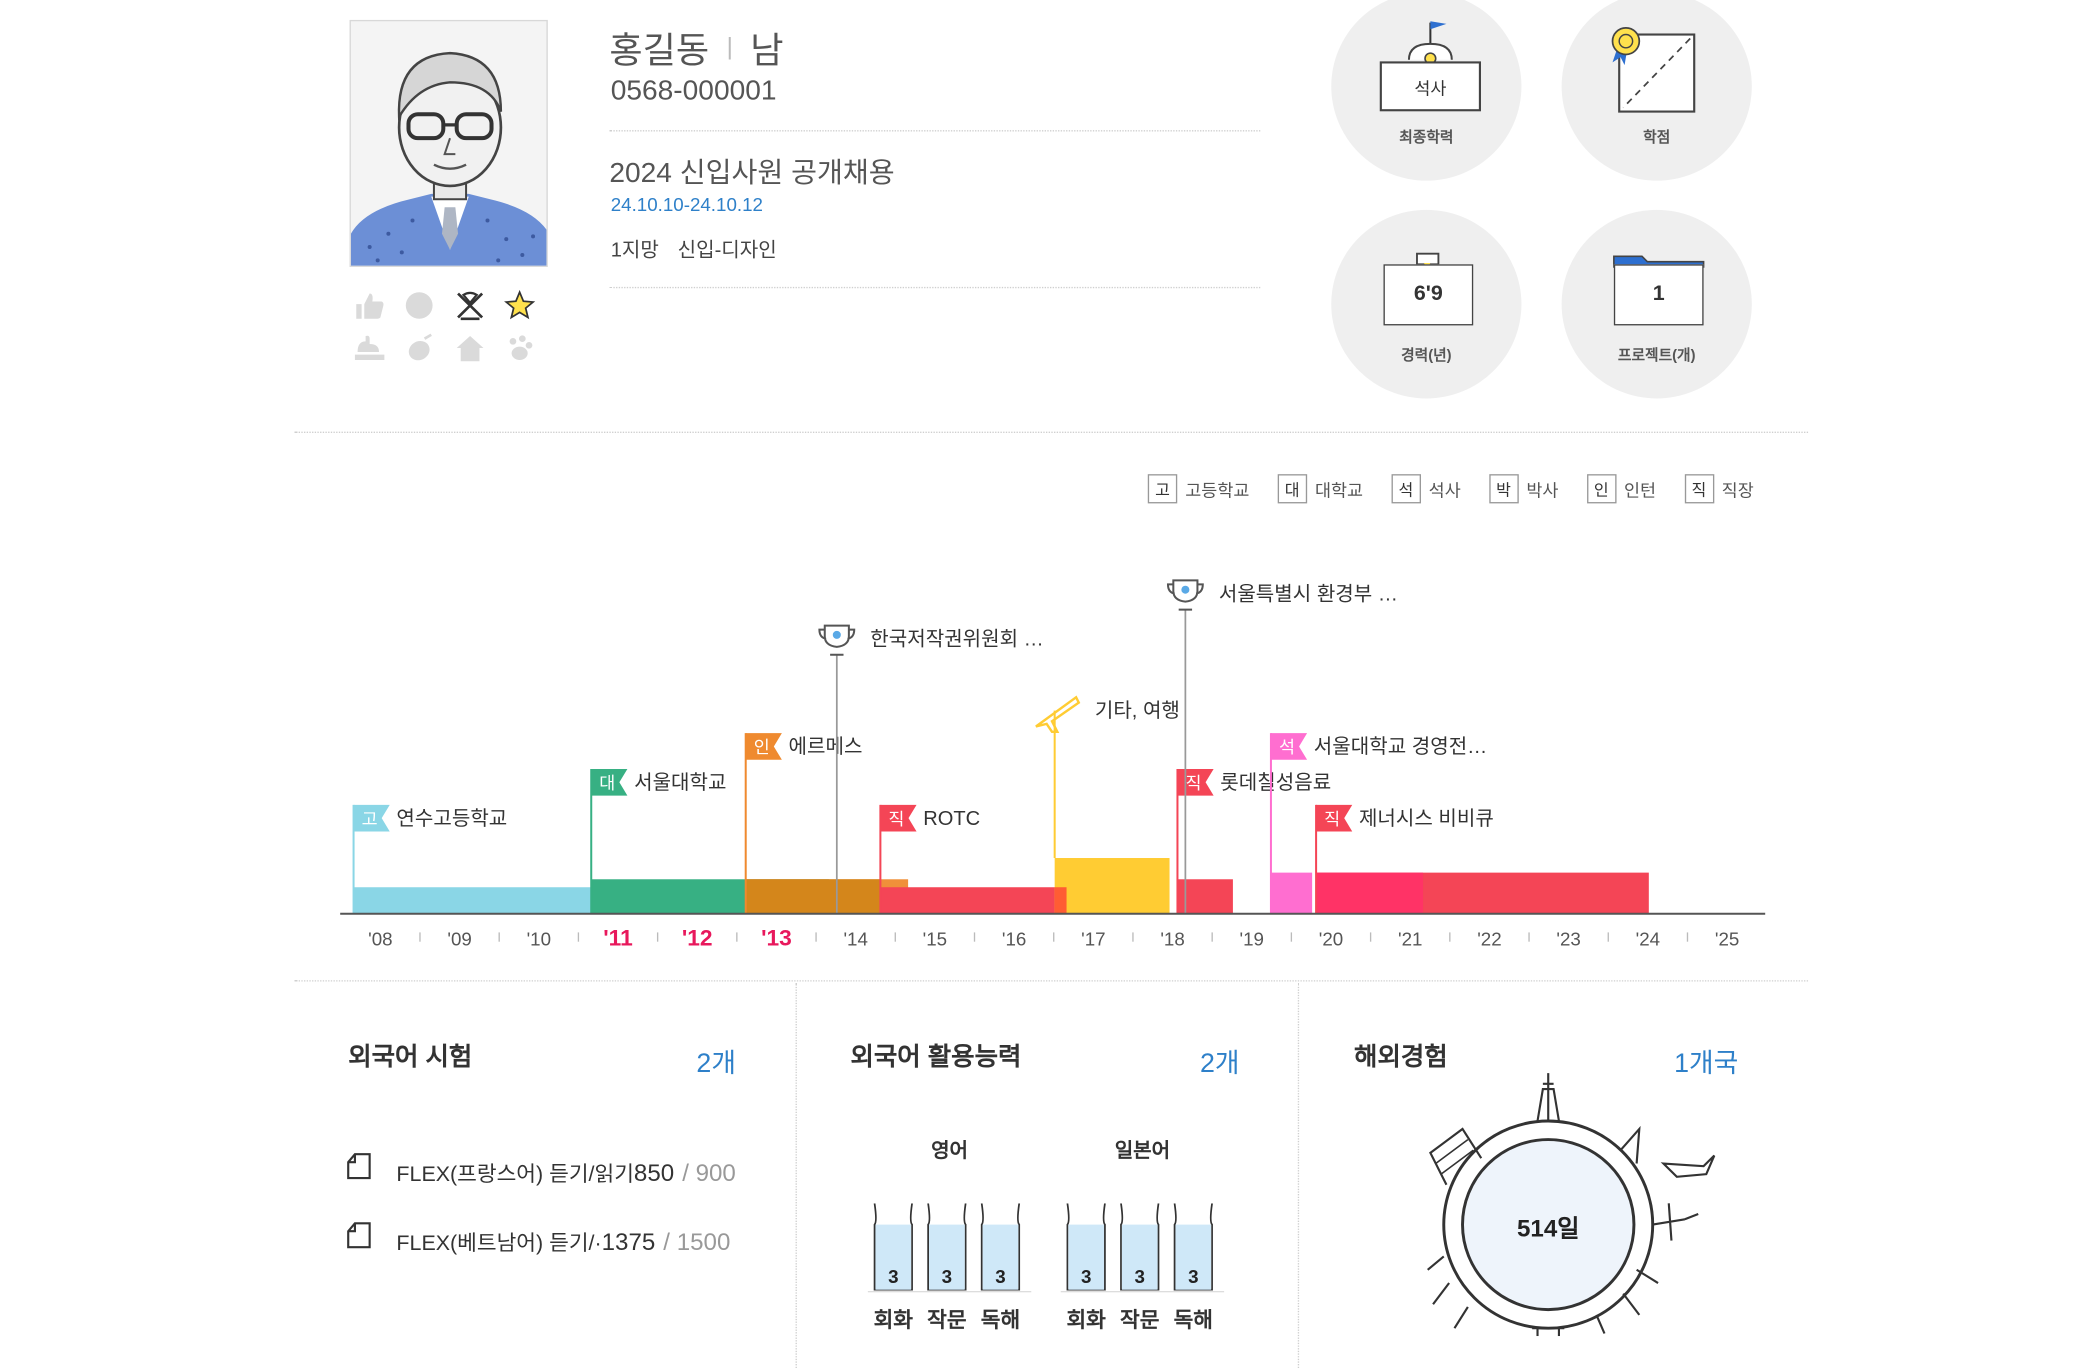  Describe the element at coordinates (680, 782) in the screenshot. I see `timeline-event-label: 서울대학교` at that location.